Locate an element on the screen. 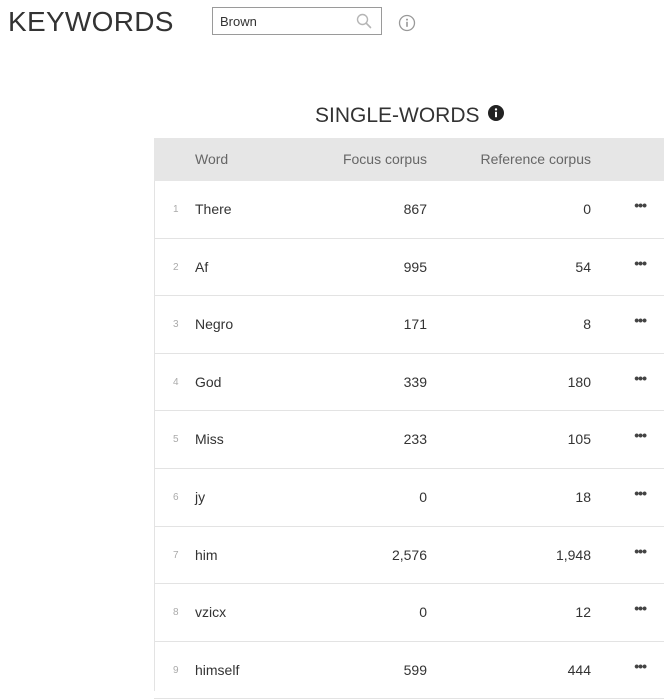 The height and width of the screenshot is (699, 664). table-row: 1 There 867 0 ••• is located at coordinates (409, 210).